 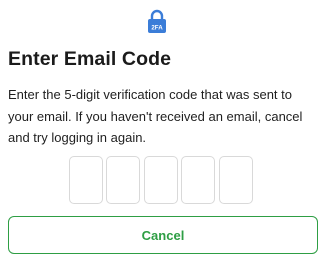 I want to click on 2fa-badge-text: 2FA, so click(x=157, y=28).